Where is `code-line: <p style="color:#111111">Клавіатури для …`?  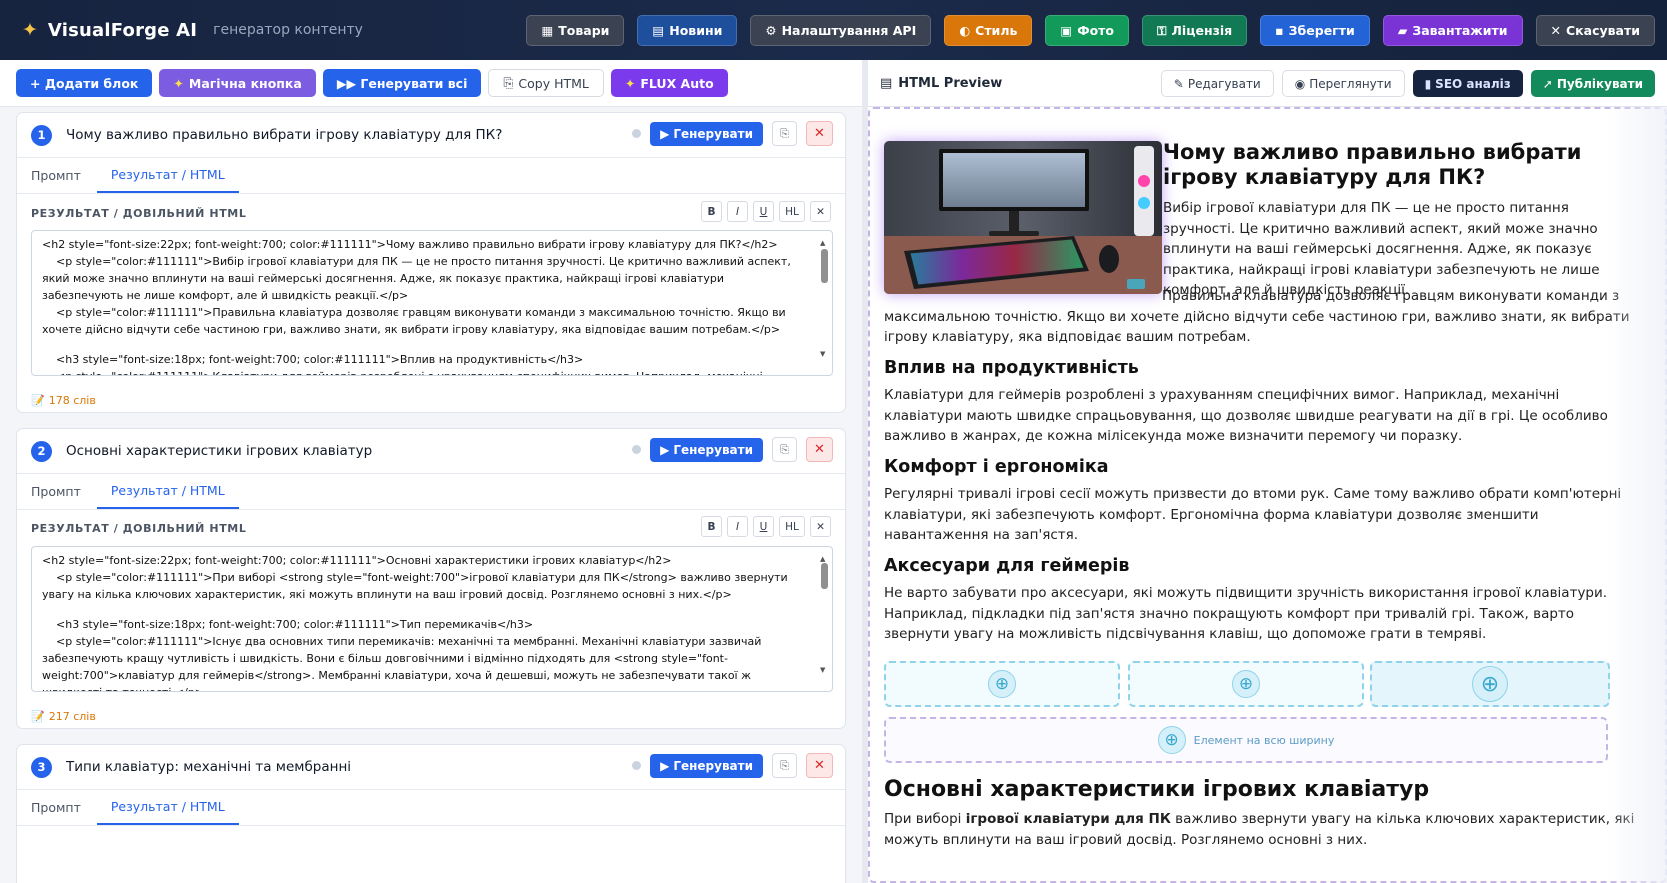
code-line: <p style="color:#111111">Клавіатури для … is located at coordinates (422, 371).